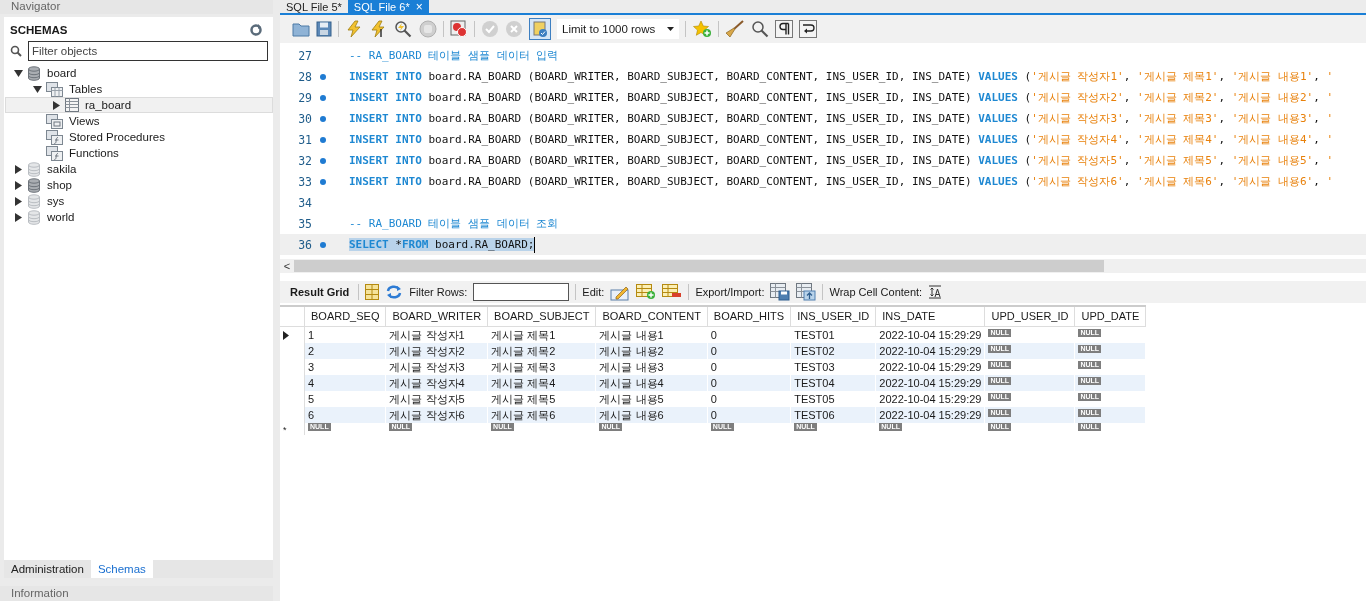 This screenshot has width=1366, height=601. I want to click on add-row-icon, so click(646, 292).